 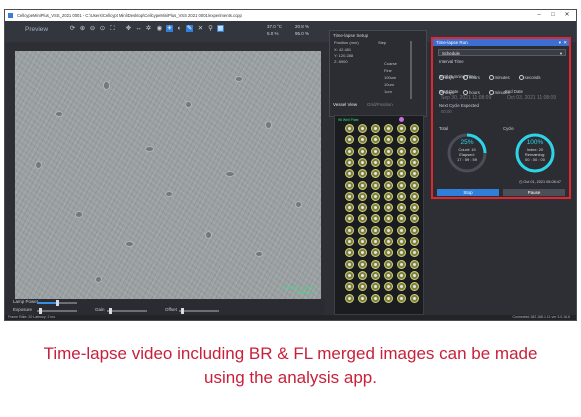 I want to click on step-option: 10um, so click(x=389, y=84).